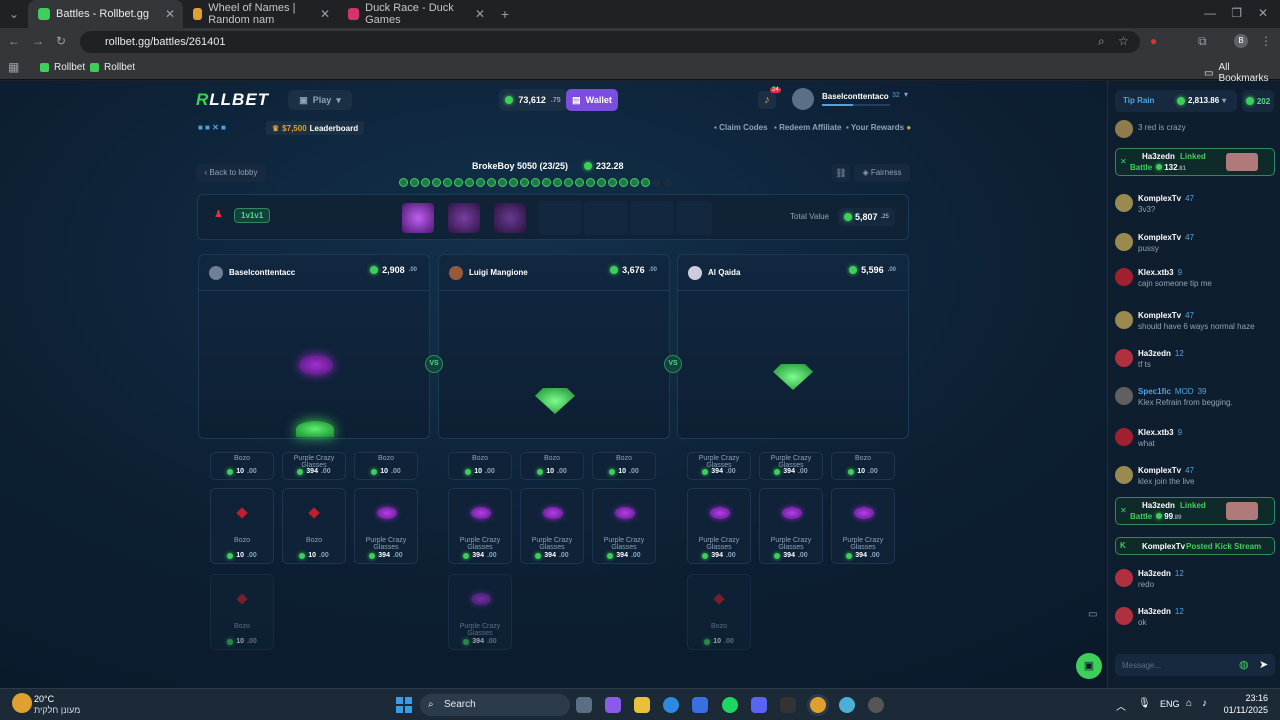  Describe the element at coordinates (878, 127) in the screenshot. I see `your-rewards-link: ▪ Your Rewards ●` at that location.